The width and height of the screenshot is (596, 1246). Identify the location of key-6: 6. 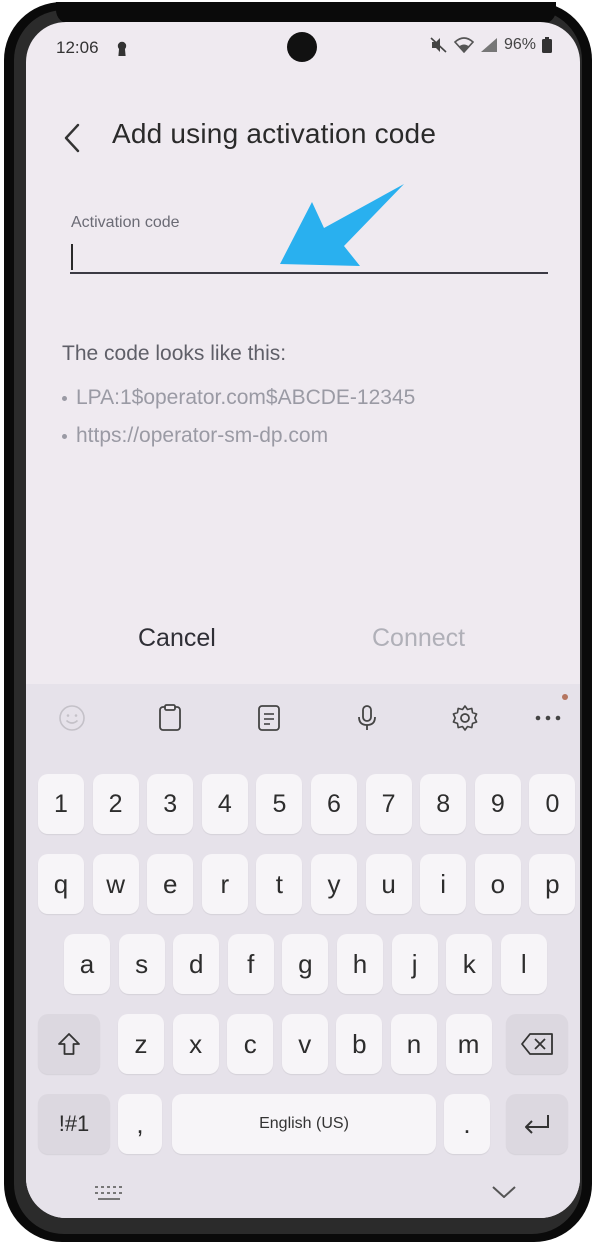
(334, 804).